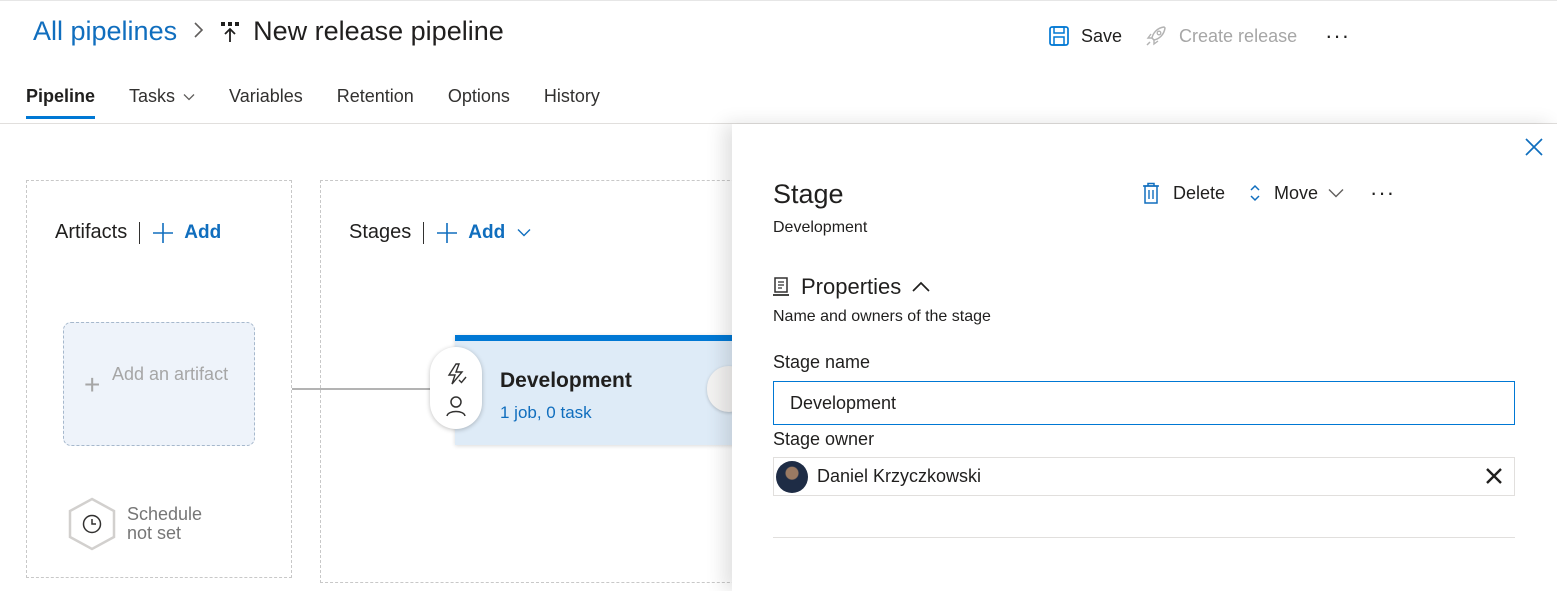  I want to click on breadcrumb: All pipelines New release pipeline, so click(268, 31).